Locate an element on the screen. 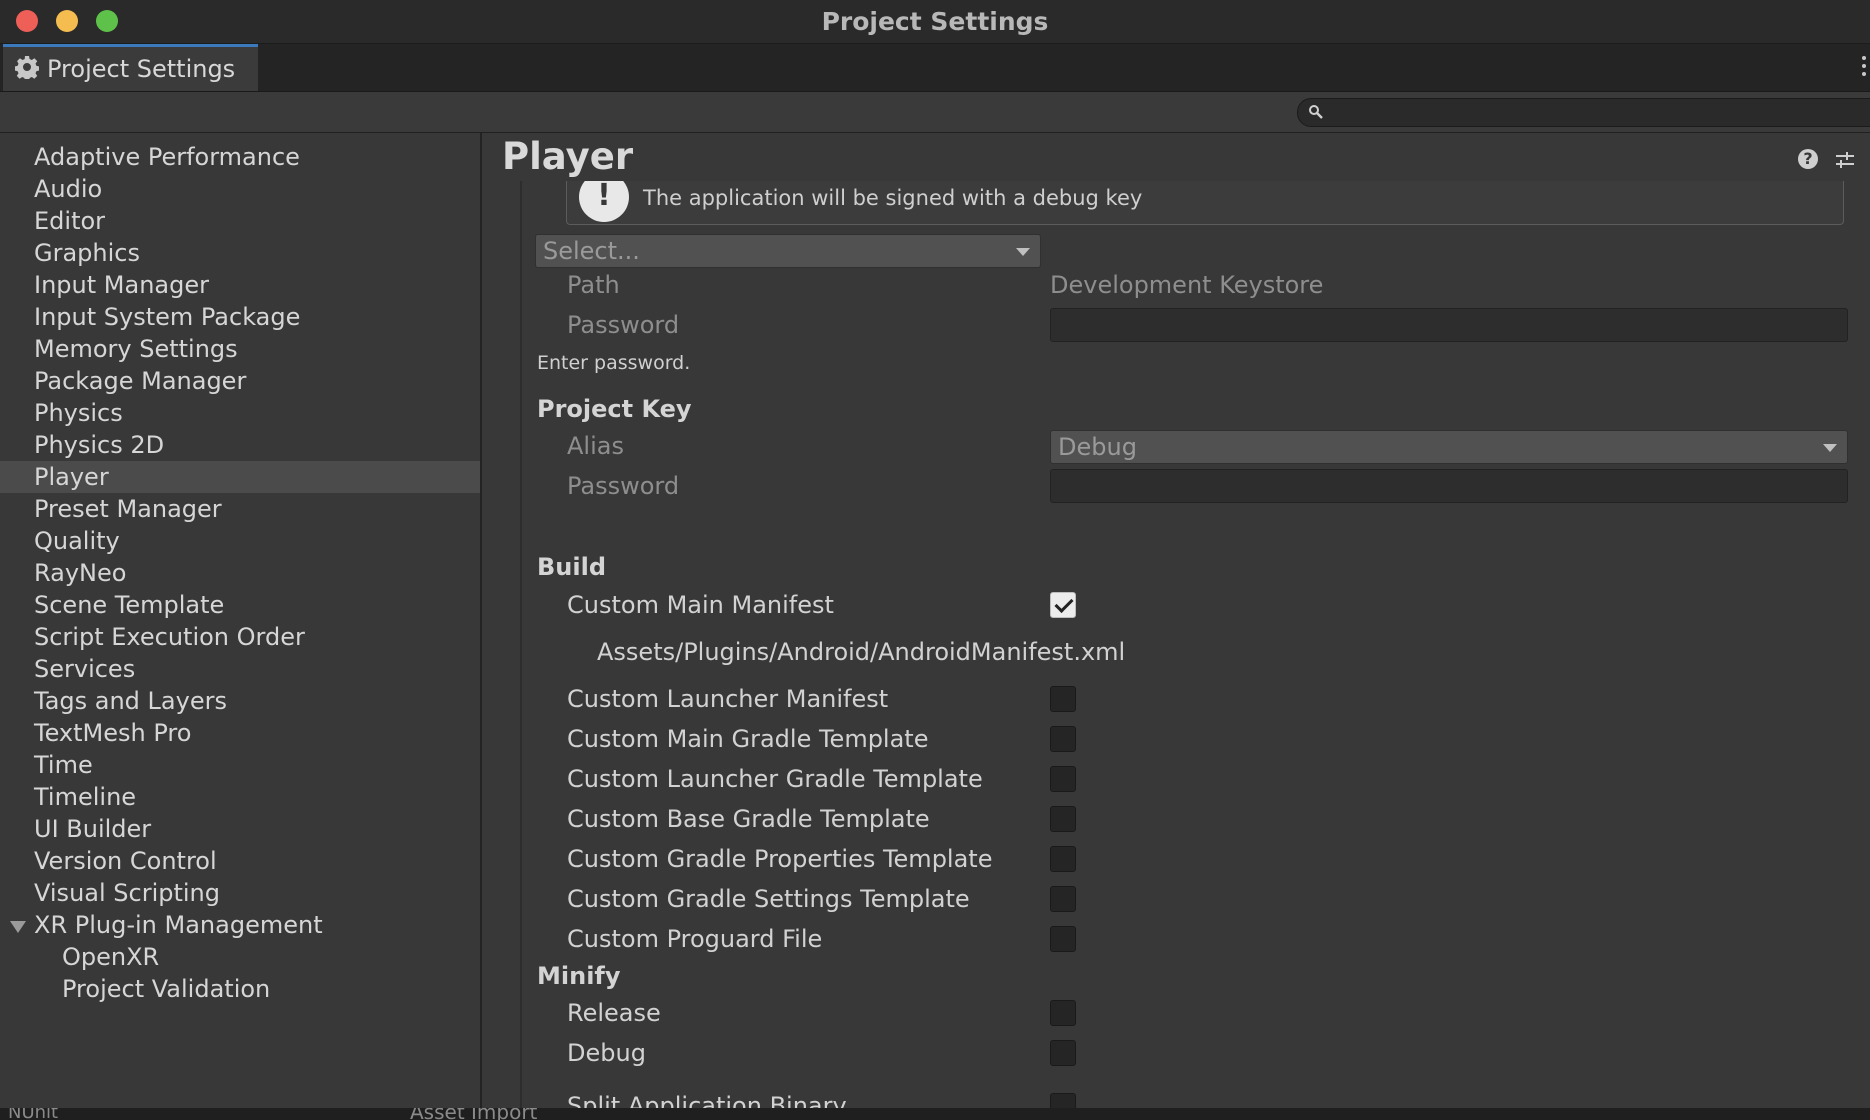  keystore-password-label: Password is located at coordinates (623, 325).